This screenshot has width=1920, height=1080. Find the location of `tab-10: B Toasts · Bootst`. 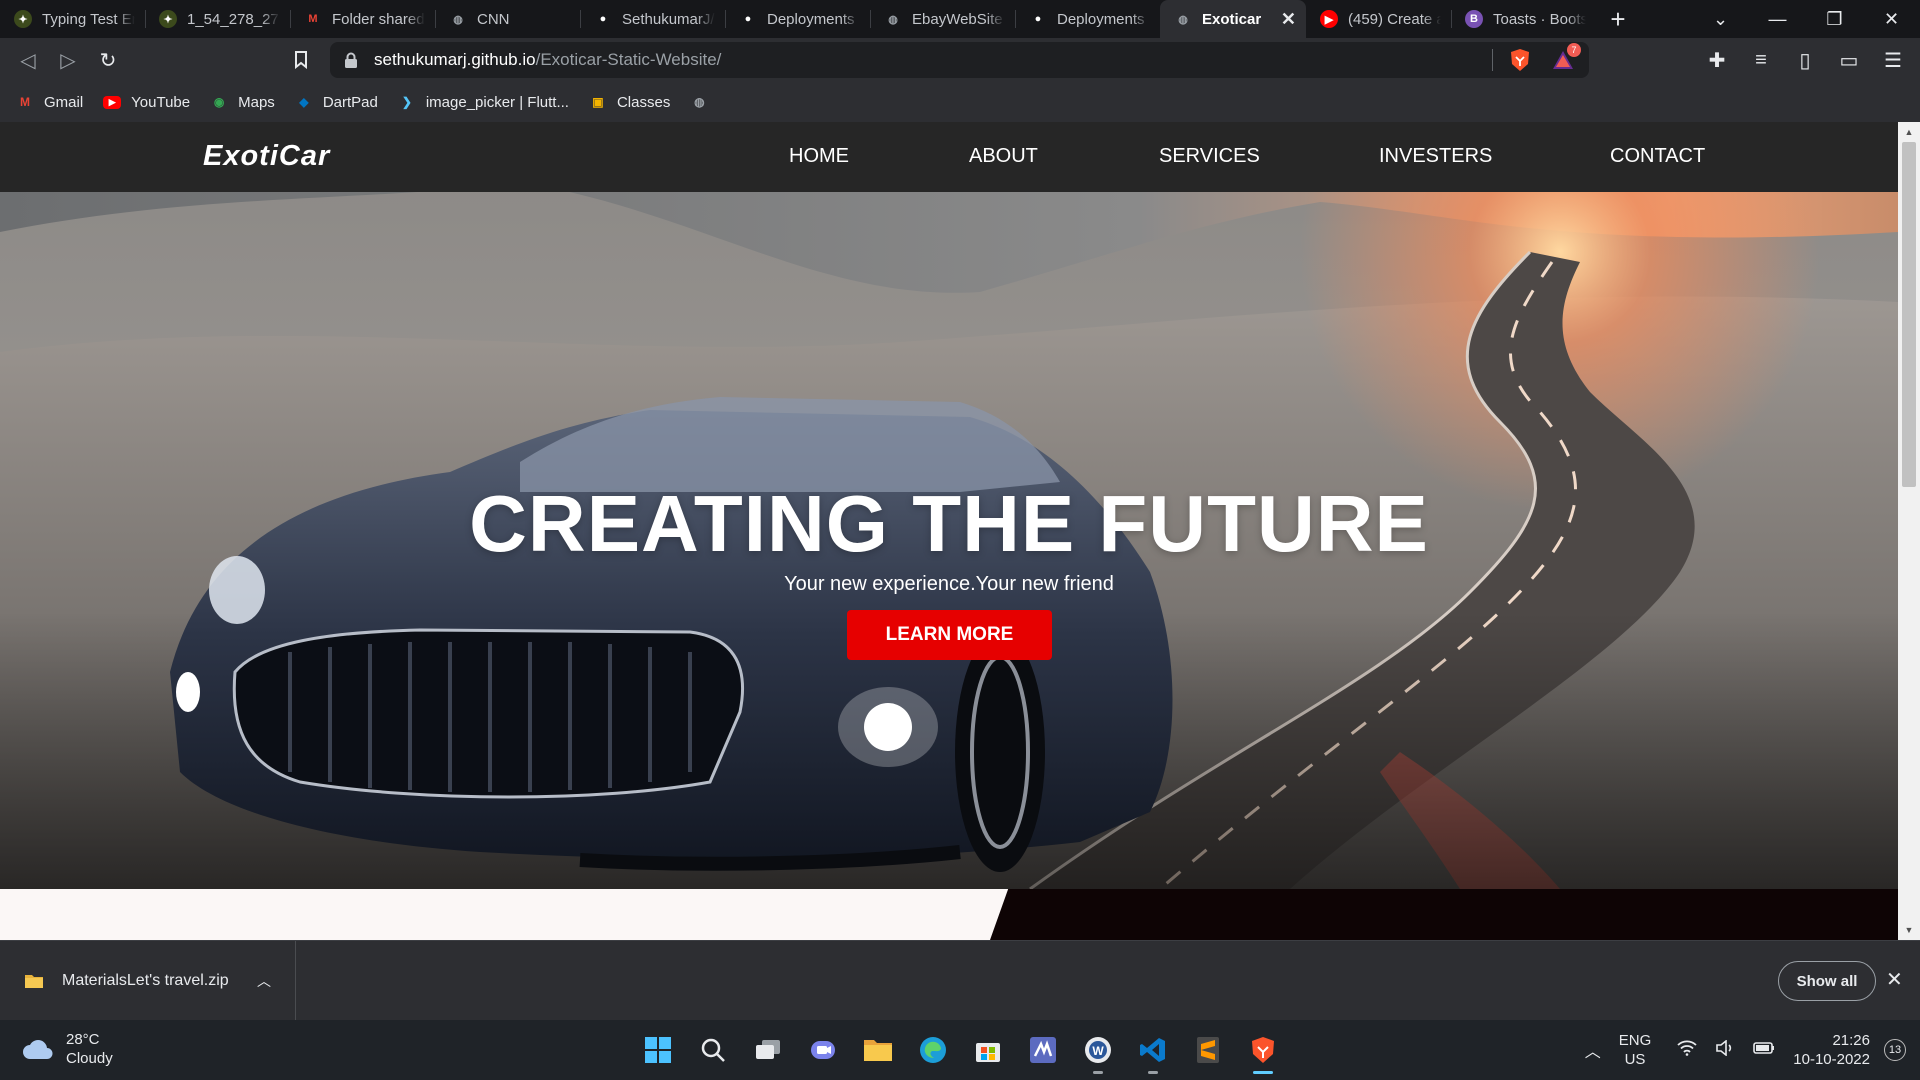

tab-10: B Toasts · Bootst is located at coordinates (1523, 19).